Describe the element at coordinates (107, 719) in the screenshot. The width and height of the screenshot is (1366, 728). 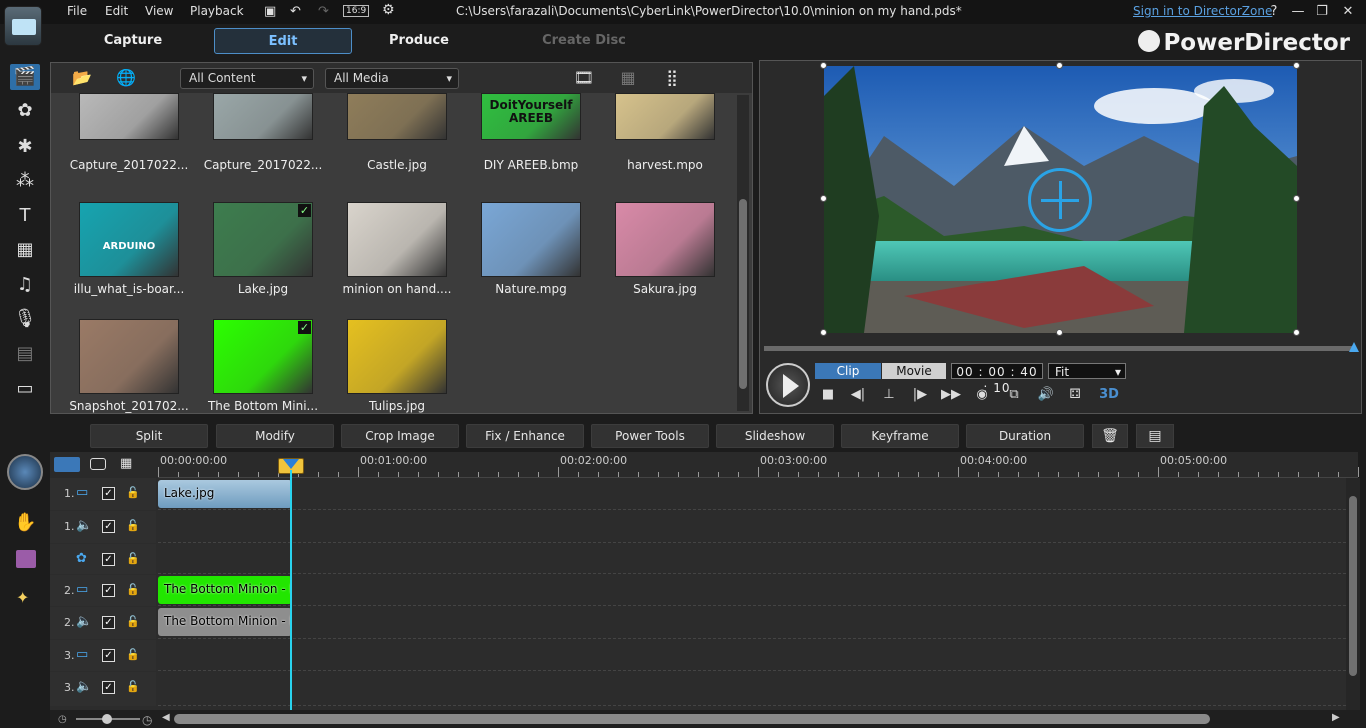
I see `zoom-slider-thumb` at that location.